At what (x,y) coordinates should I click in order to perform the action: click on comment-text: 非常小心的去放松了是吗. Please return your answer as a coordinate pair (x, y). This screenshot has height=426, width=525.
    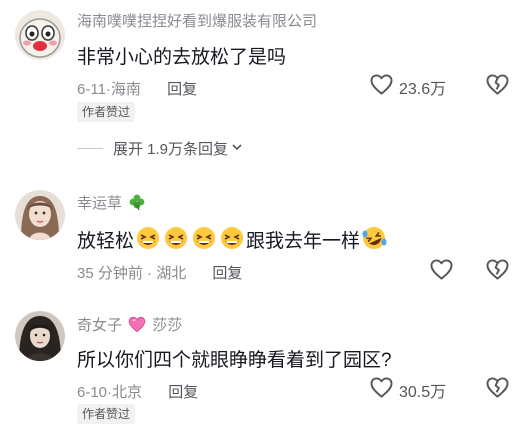
    Looking at the image, I should click on (182, 57).